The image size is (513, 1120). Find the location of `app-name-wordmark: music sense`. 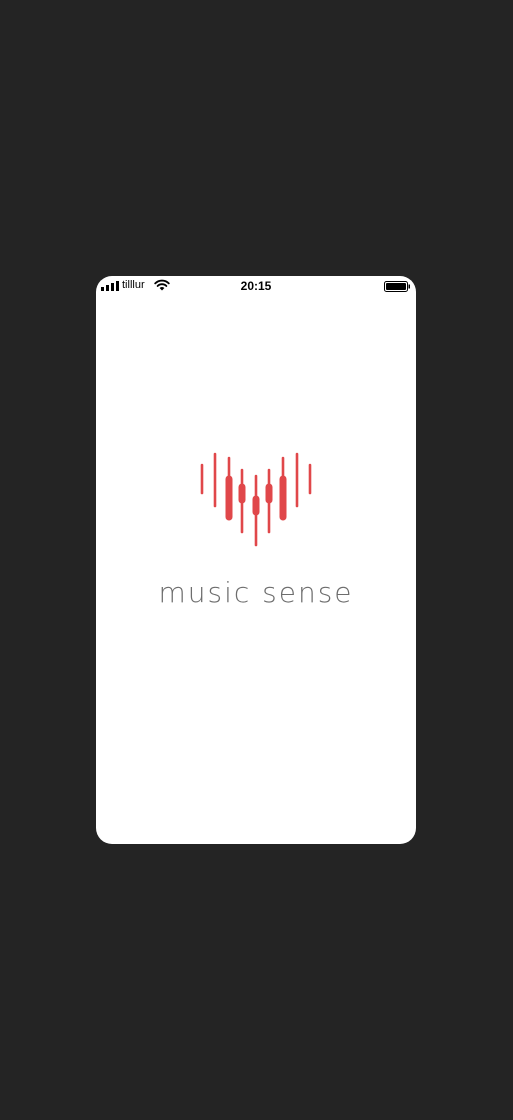

app-name-wordmark: music sense is located at coordinates (256, 592).